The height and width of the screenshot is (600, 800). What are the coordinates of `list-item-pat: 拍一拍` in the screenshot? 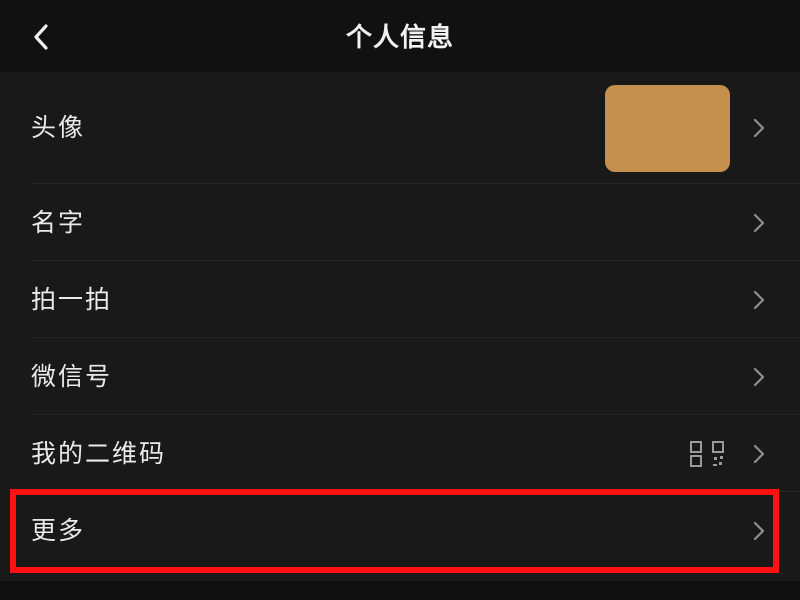 It's located at (400, 299).